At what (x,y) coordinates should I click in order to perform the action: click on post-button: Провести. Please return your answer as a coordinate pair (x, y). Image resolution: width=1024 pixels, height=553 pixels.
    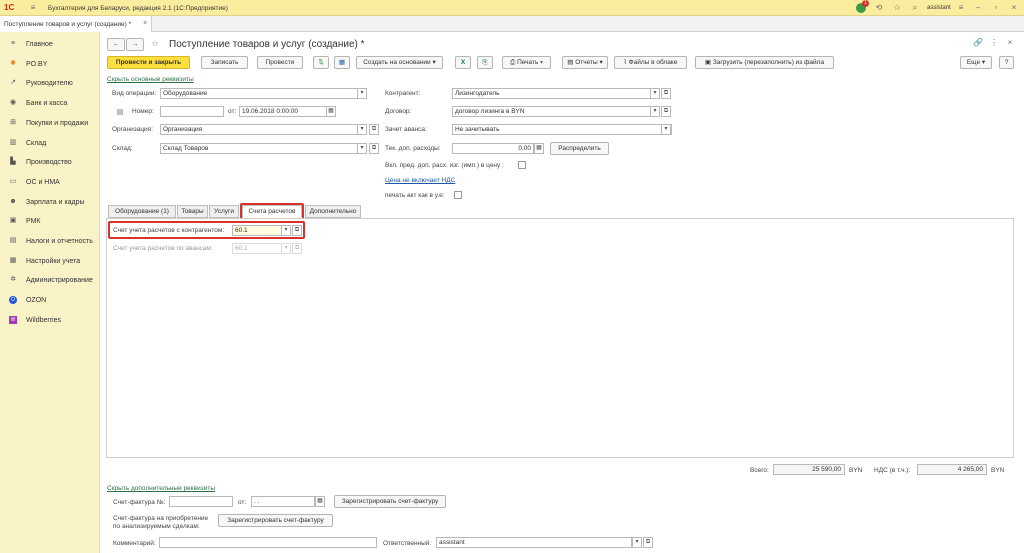
    Looking at the image, I should click on (280, 62).